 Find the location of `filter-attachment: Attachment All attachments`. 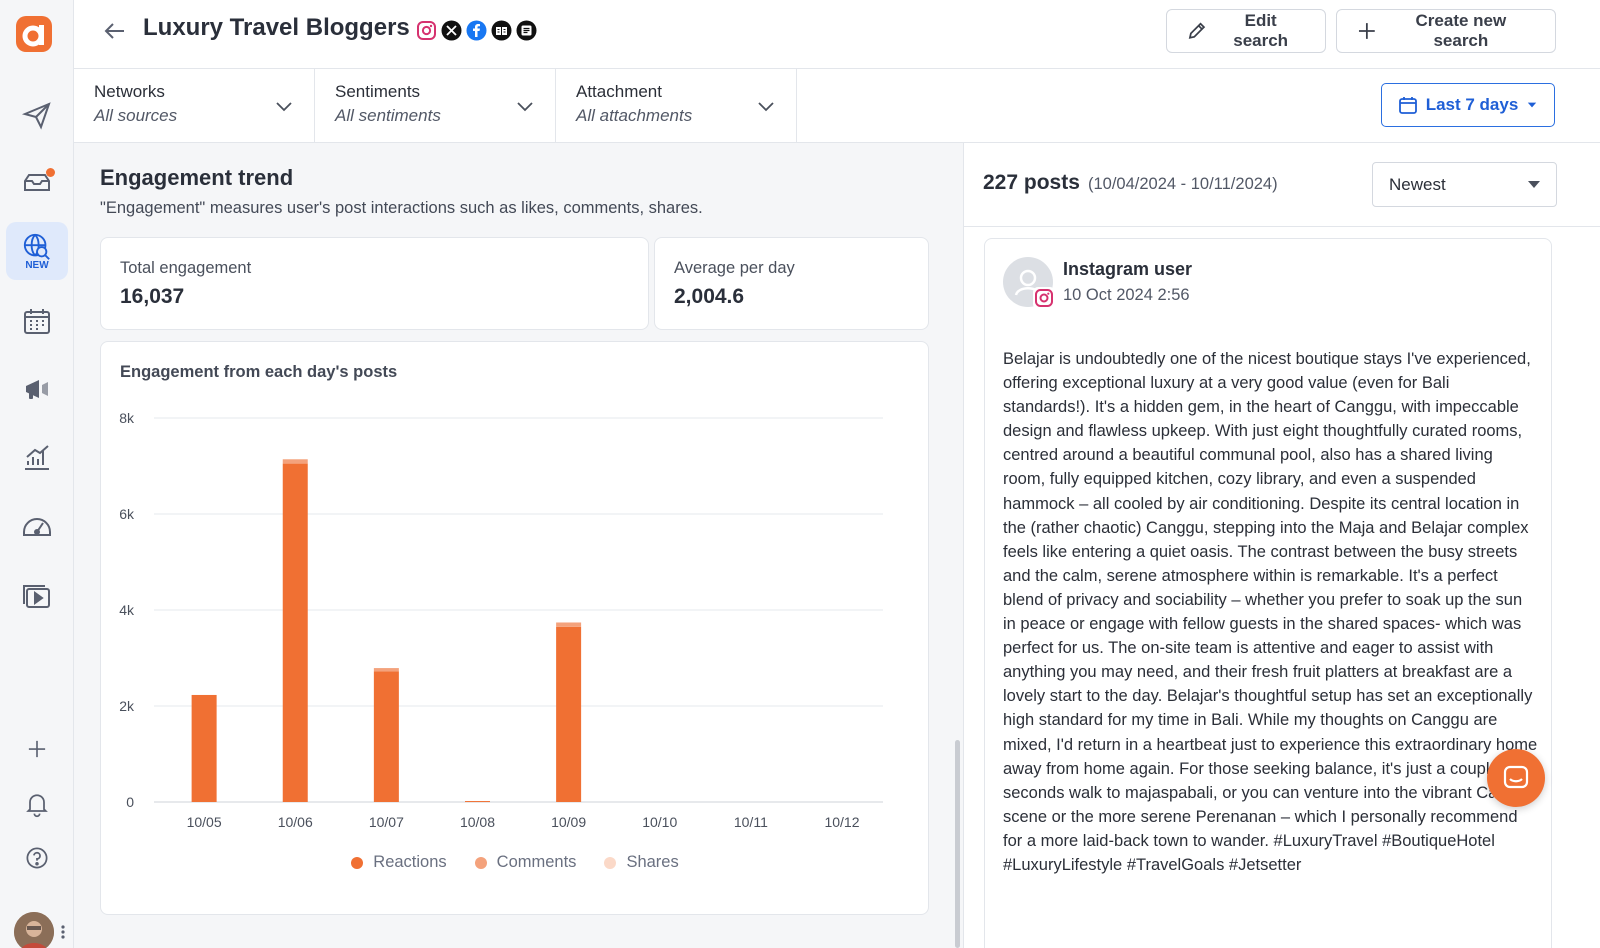

filter-attachment: Attachment All attachments is located at coordinates (676, 106).